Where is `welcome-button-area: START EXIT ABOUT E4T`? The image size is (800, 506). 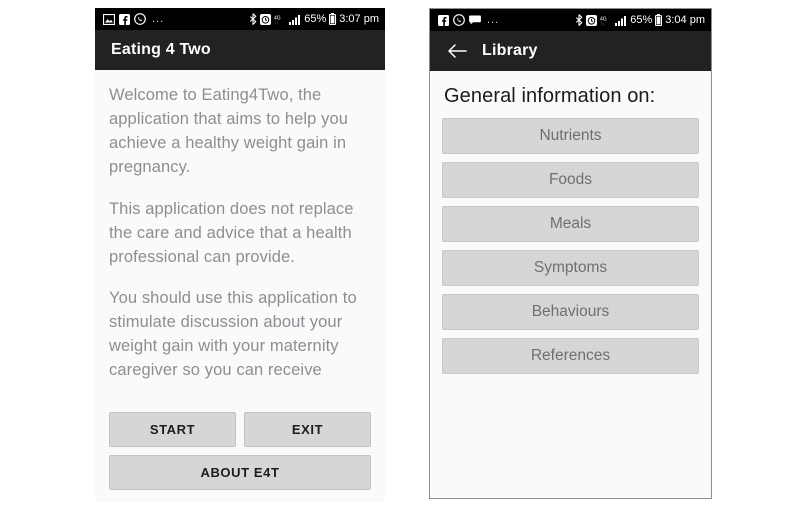 welcome-button-area: START EXIT ABOUT E4T is located at coordinates (240, 451).